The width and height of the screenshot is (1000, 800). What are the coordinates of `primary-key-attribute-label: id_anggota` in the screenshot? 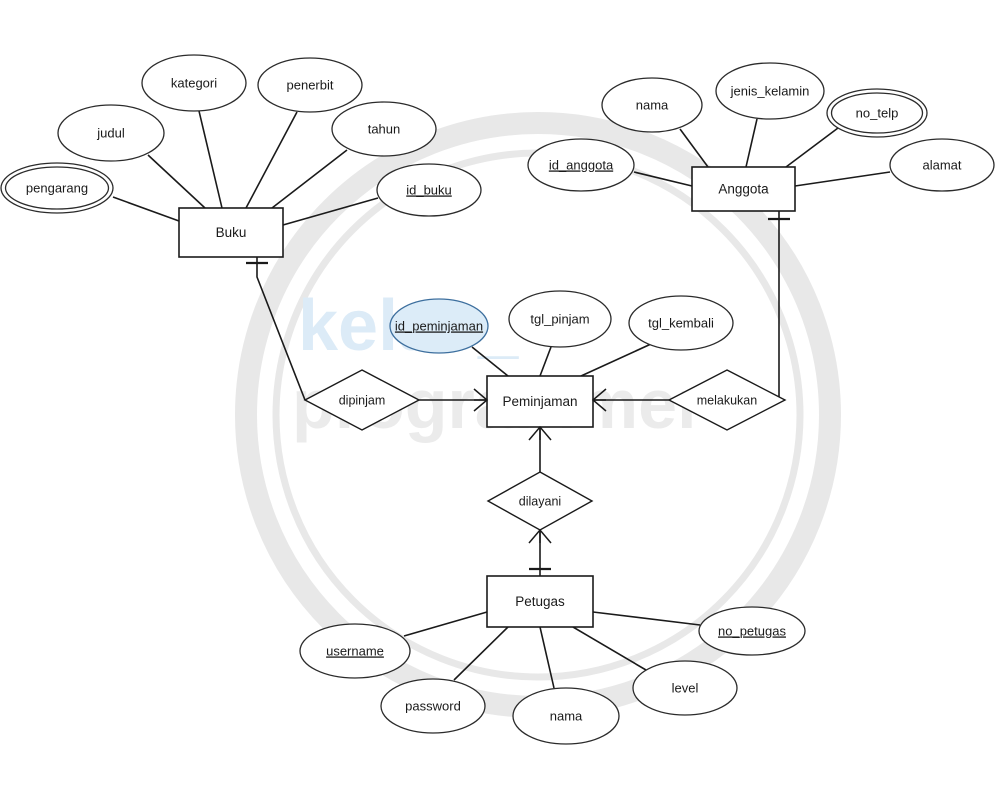 It's located at (581, 164).